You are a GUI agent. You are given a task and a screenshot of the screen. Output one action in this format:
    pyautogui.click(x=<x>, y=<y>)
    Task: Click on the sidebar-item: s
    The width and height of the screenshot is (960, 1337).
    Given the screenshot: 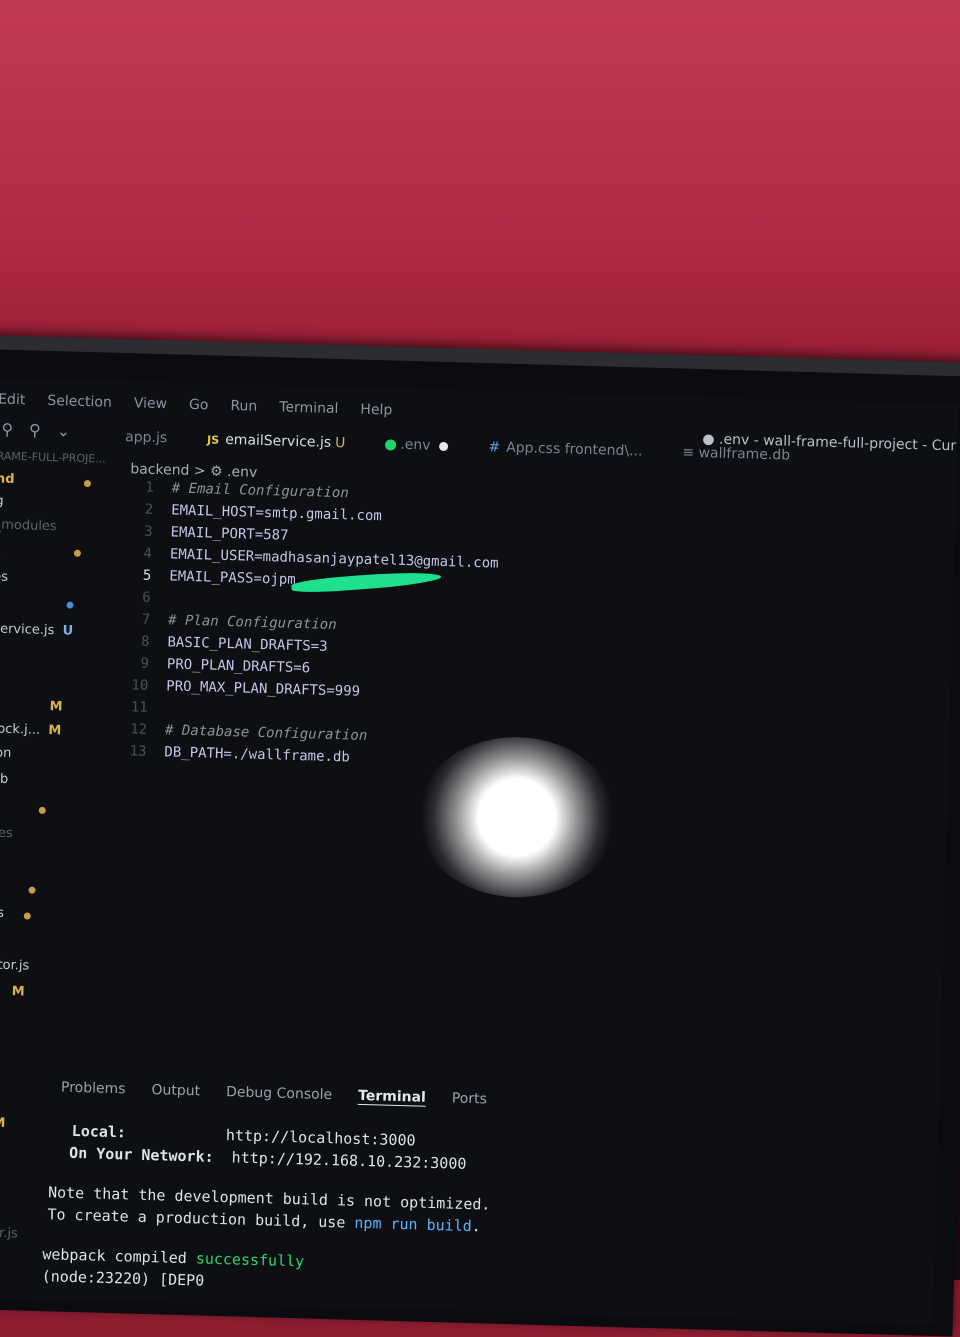 What is the action you would take?
    pyautogui.click(x=0, y=552)
    